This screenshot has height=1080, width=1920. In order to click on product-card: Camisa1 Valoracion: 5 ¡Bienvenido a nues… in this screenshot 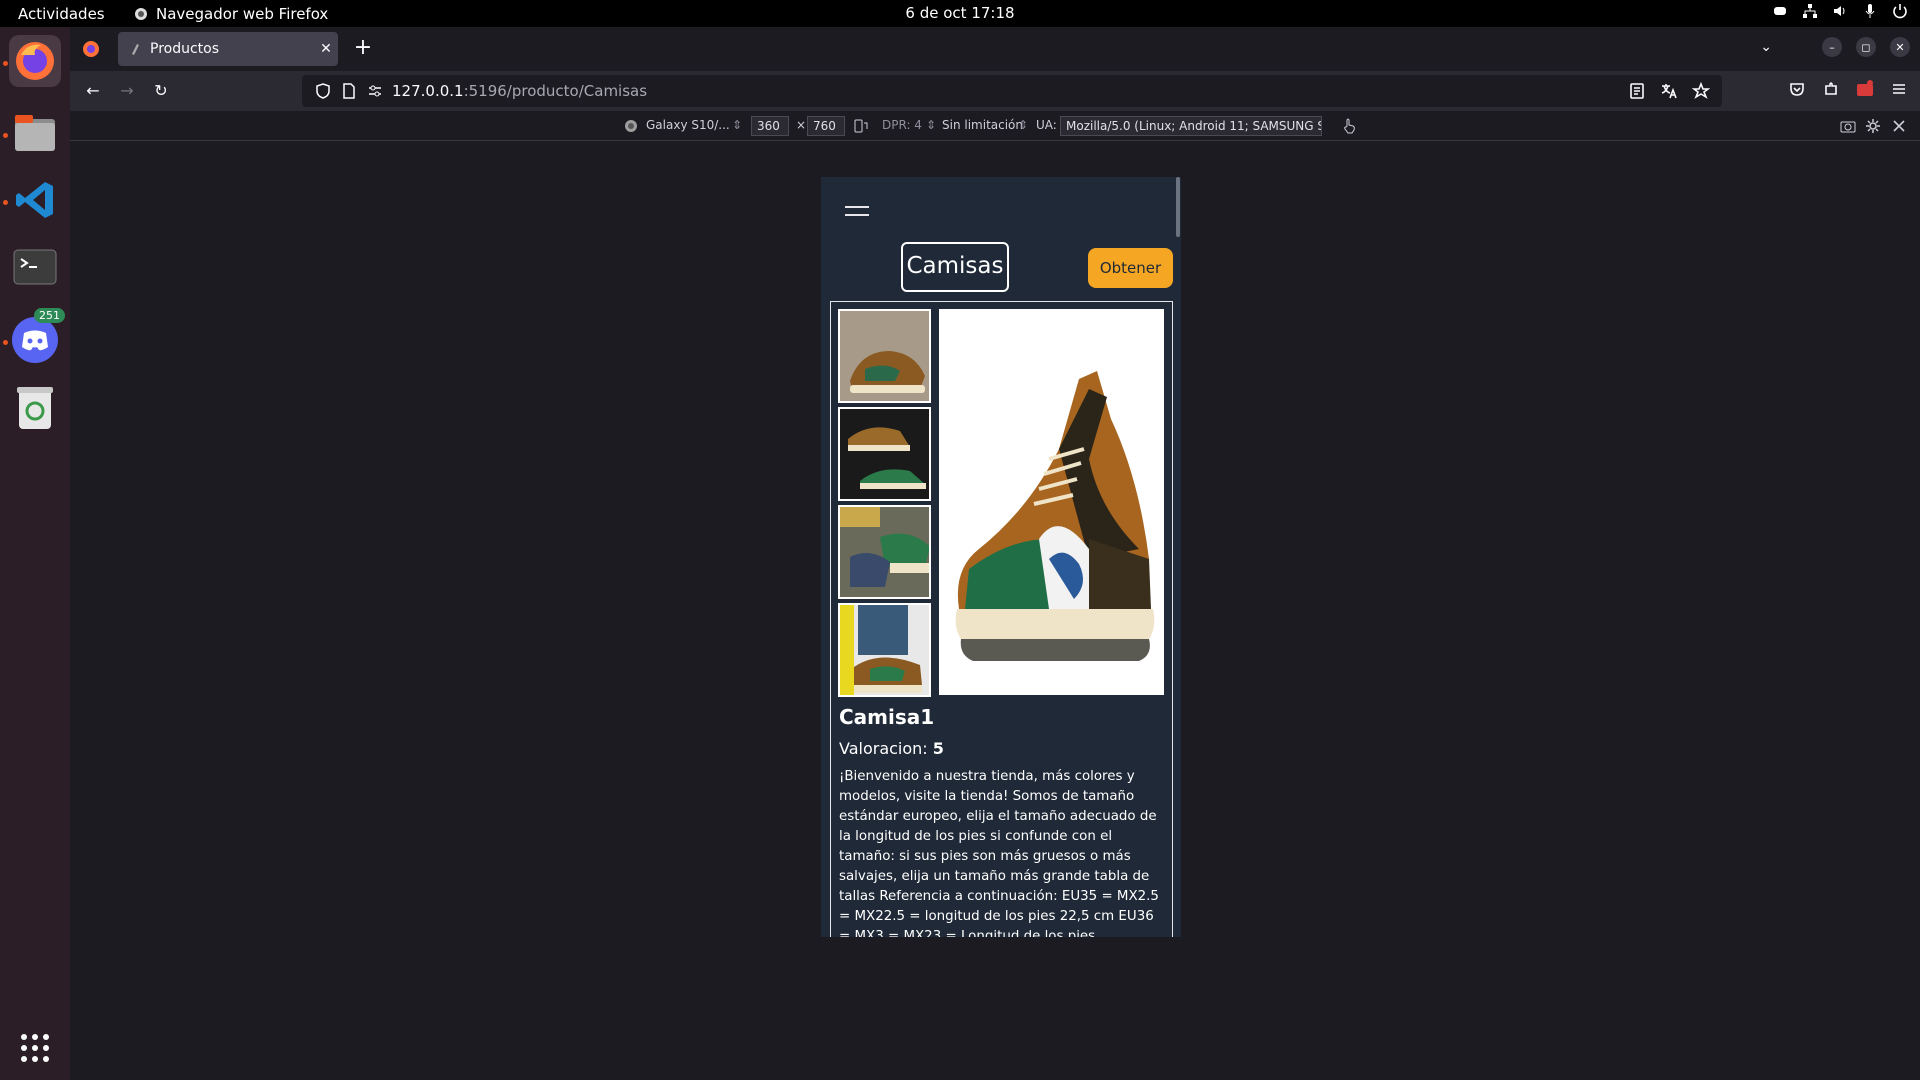, I will do `click(1001, 619)`.